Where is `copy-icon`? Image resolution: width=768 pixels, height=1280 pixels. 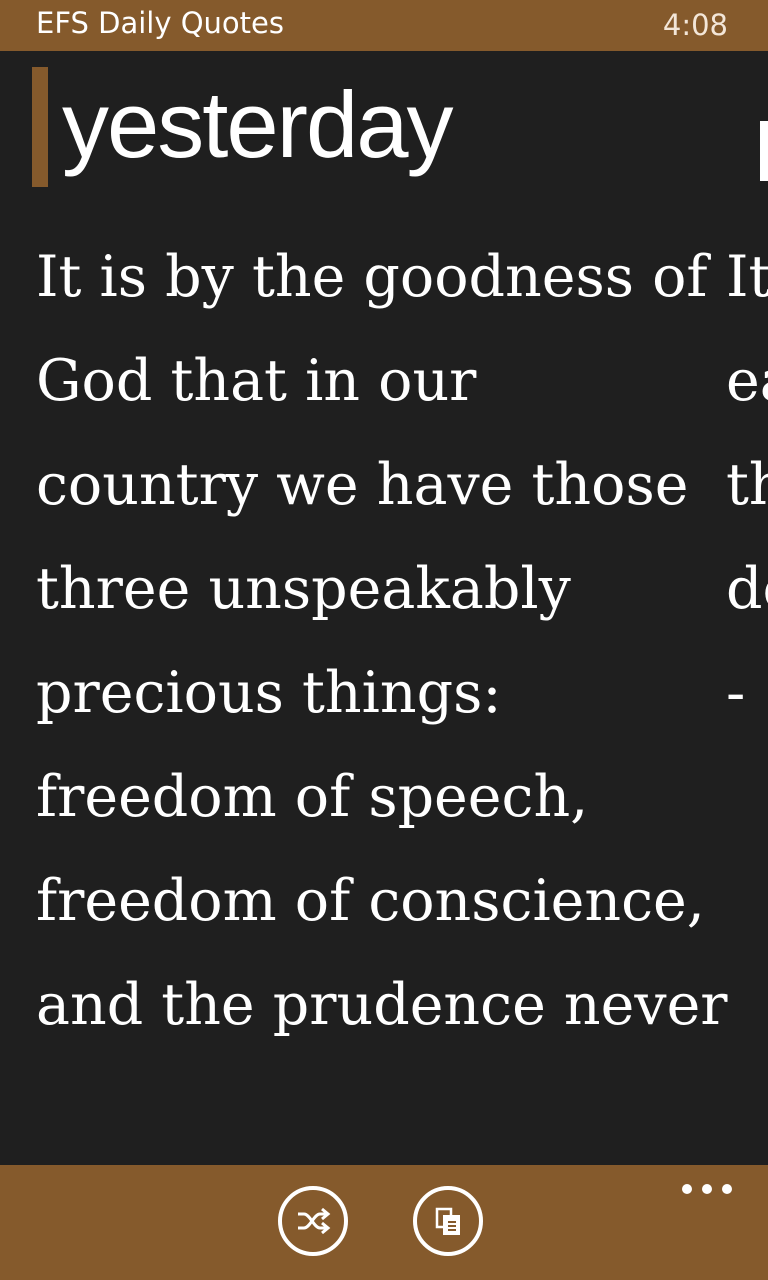 copy-icon is located at coordinates (447, 1221).